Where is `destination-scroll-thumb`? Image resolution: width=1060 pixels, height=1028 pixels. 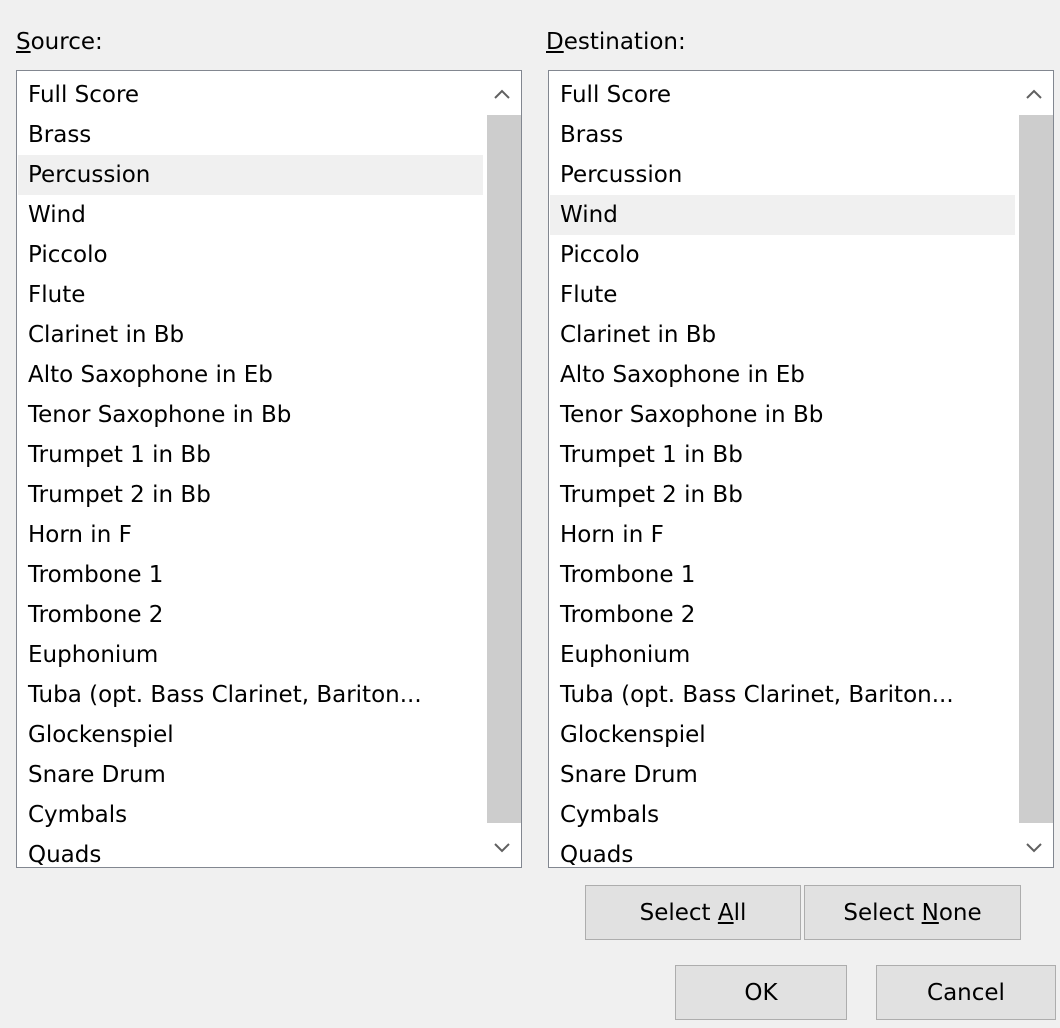
destination-scroll-thumb is located at coordinates (1036, 469).